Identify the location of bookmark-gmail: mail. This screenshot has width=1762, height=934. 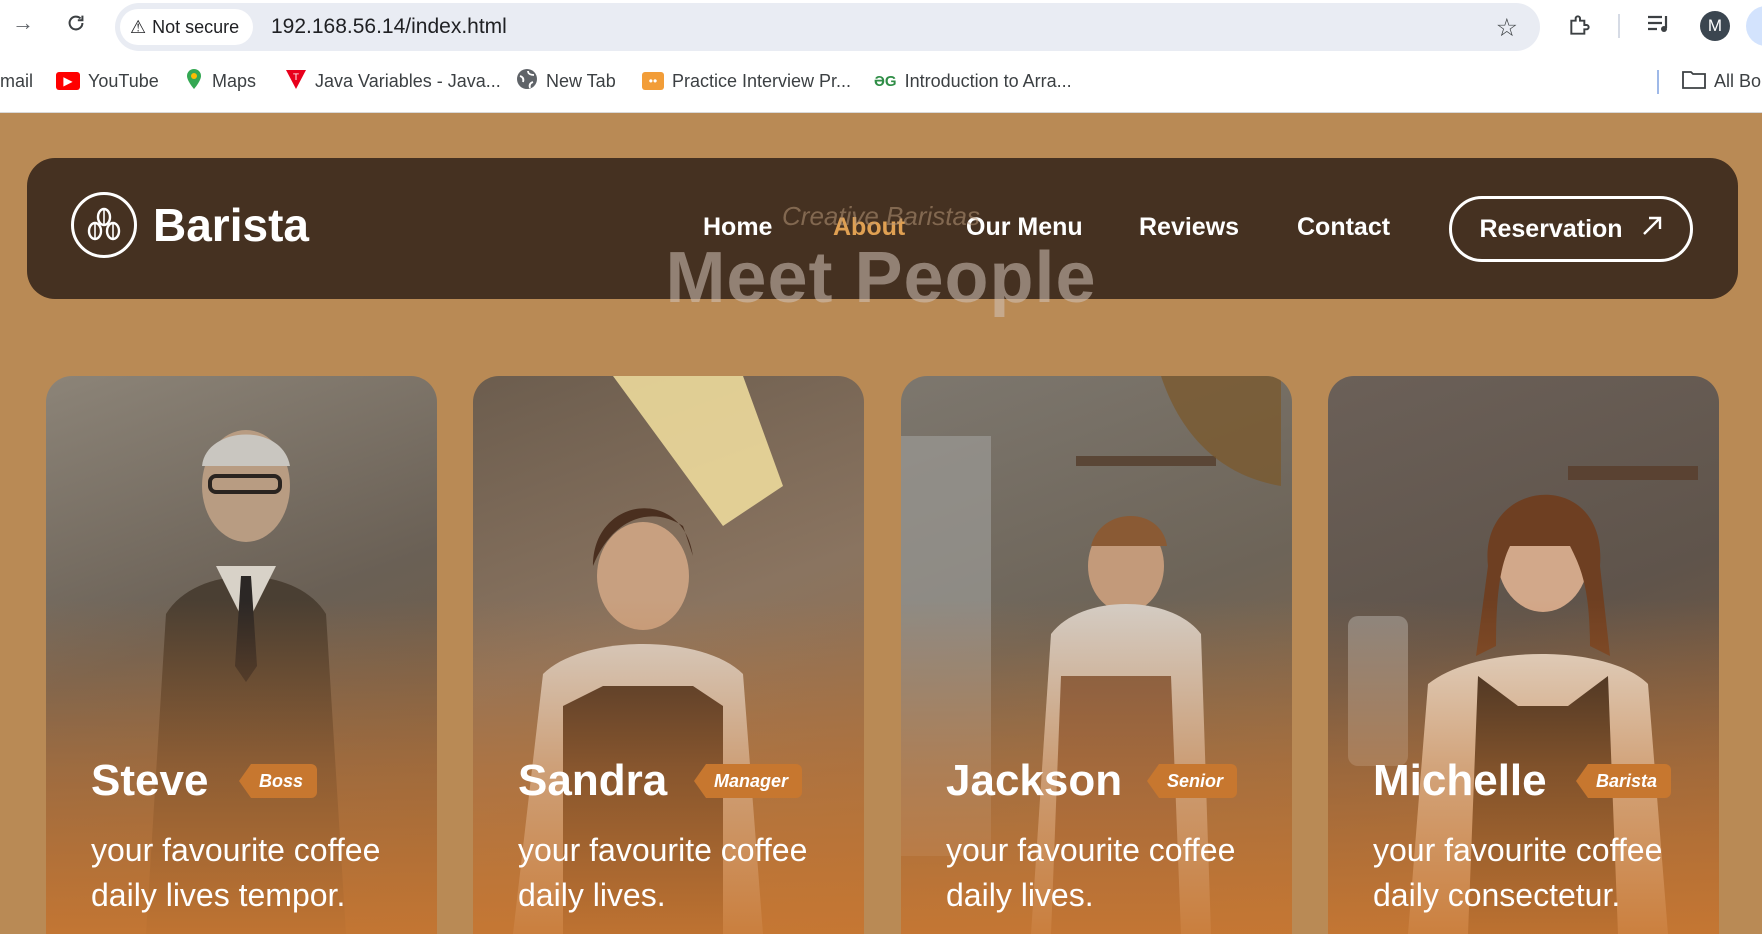
(16, 81).